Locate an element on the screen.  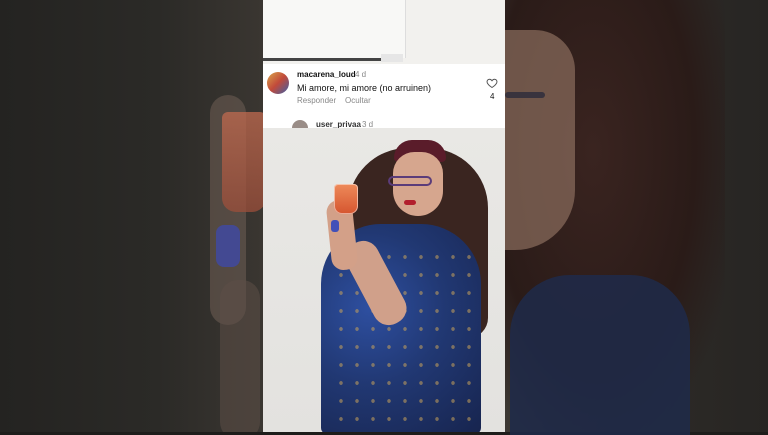
heart-icon is located at coordinates (492, 83).